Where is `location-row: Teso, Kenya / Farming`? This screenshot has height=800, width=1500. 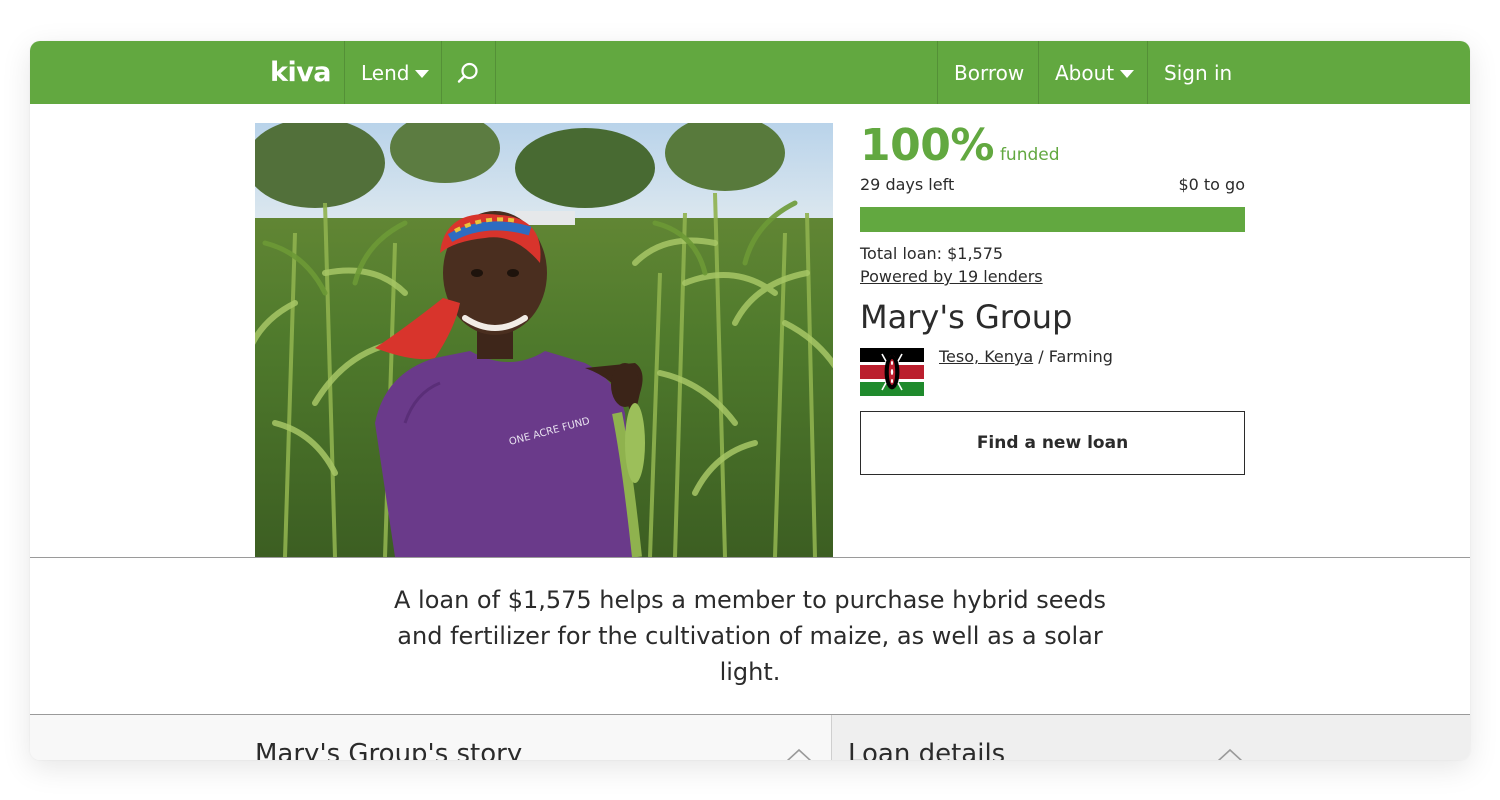 location-row: Teso, Kenya / Farming is located at coordinates (1052, 371).